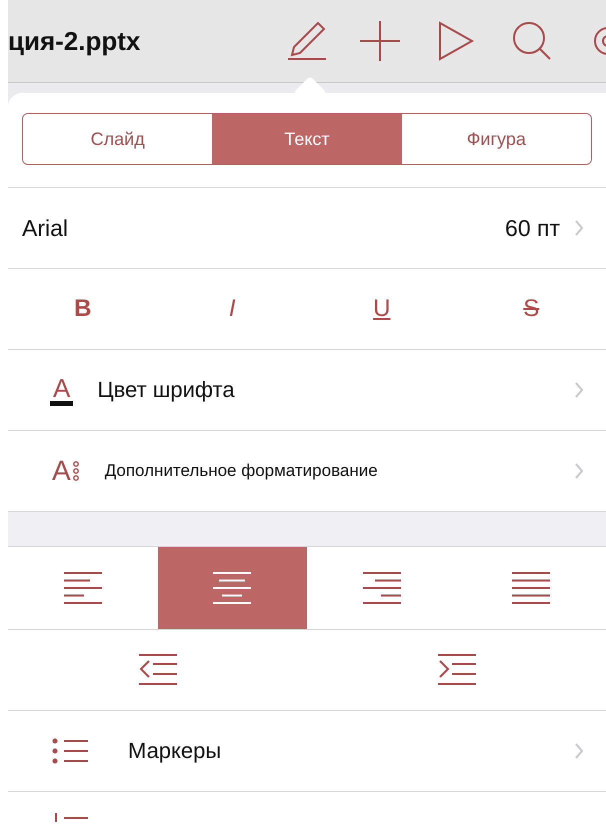  What do you see at coordinates (531, 309) in the screenshot?
I see `strike-button: S` at bounding box center [531, 309].